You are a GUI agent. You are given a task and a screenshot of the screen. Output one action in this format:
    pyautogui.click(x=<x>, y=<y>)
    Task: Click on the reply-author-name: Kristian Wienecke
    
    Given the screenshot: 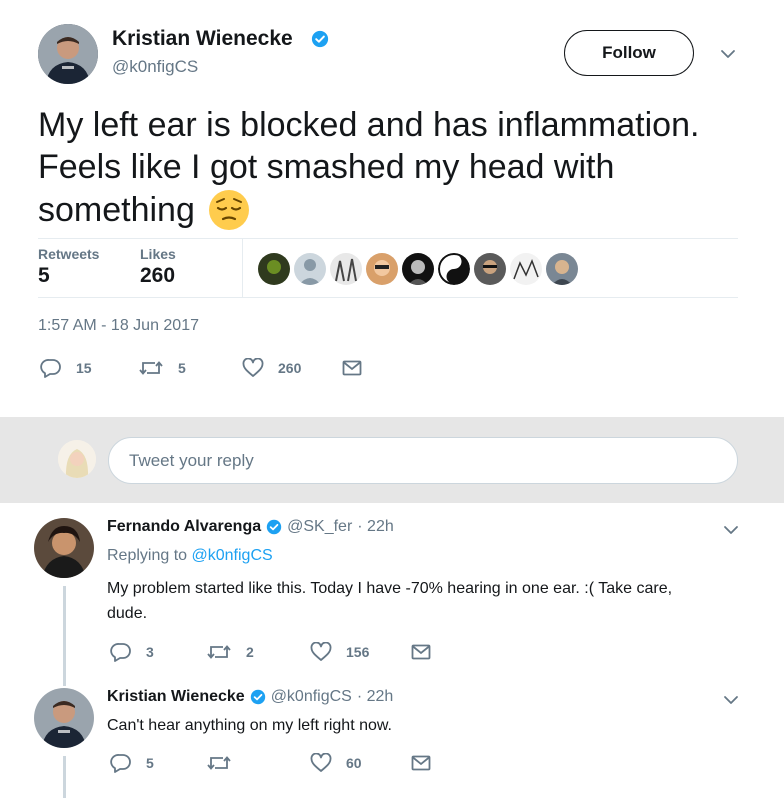 What is the action you would take?
    pyautogui.click(x=176, y=697)
    